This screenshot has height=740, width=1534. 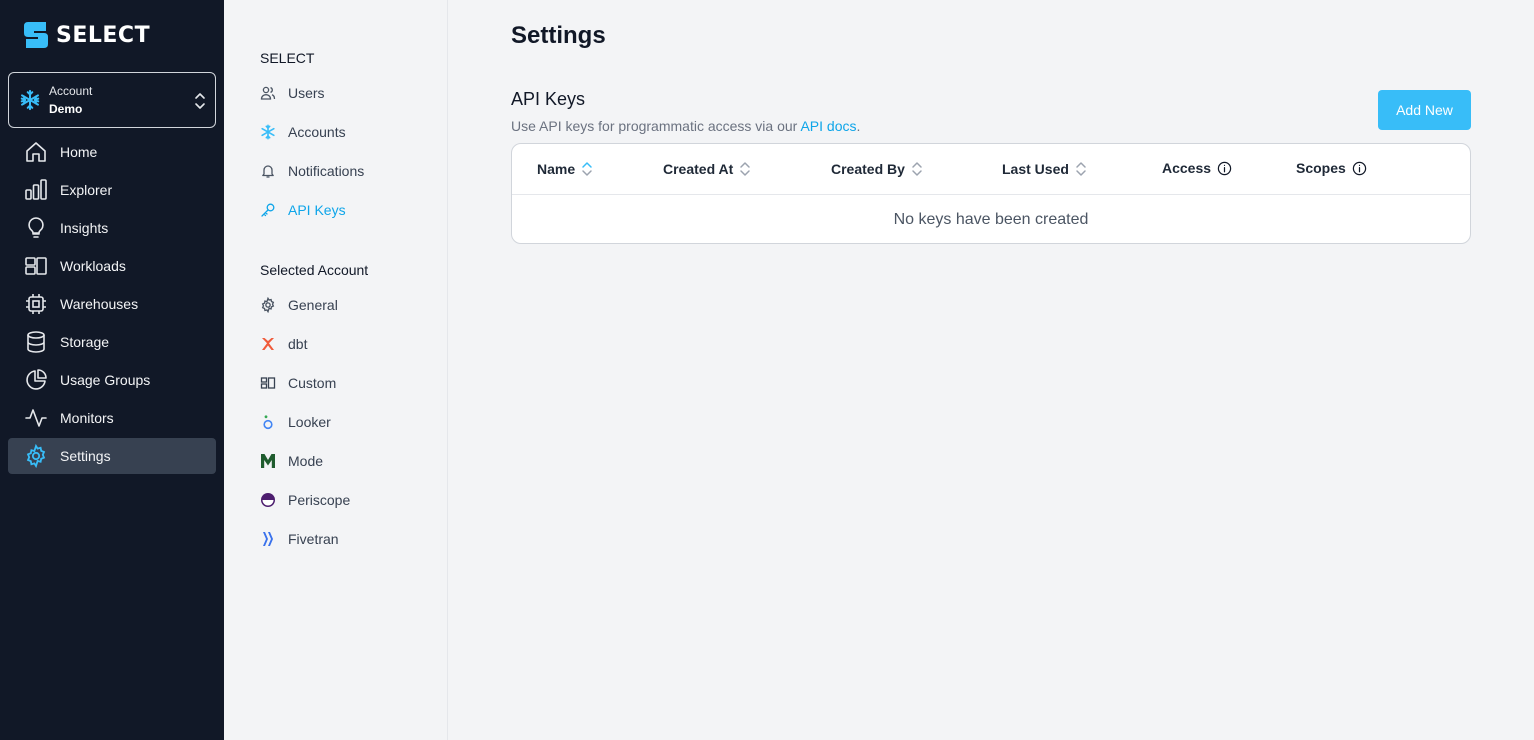 What do you see at coordinates (313, 304) in the screenshot?
I see `settings-item-label: General` at bounding box center [313, 304].